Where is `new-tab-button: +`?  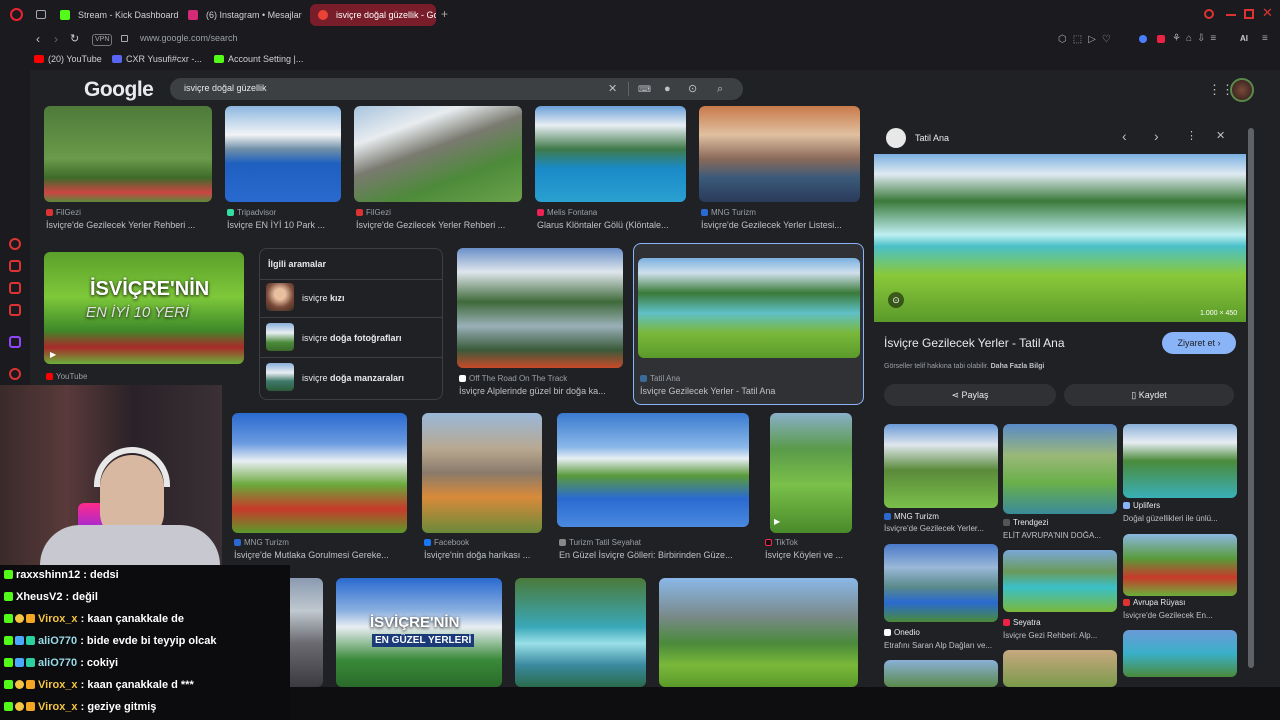 new-tab-button: + is located at coordinates (444, 14).